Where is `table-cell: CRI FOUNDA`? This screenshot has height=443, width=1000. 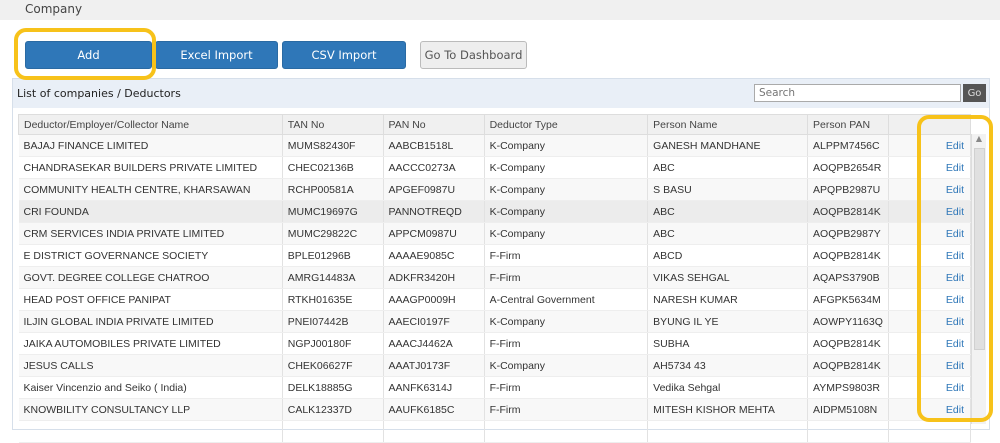
table-cell: CRI FOUNDA is located at coordinates (150, 211).